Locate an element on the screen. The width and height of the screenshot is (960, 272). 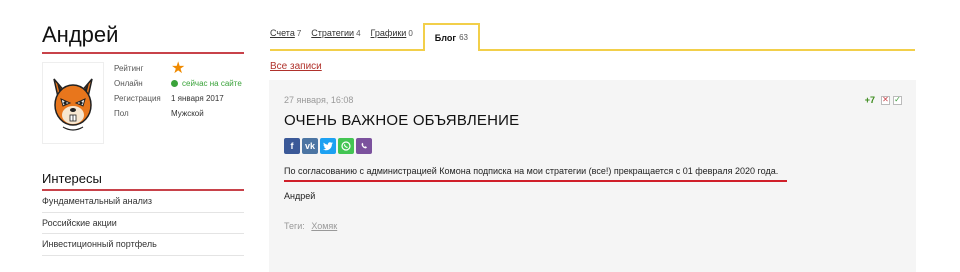
stat-value: сейчас на сайте is located at coordinates (212, 83).